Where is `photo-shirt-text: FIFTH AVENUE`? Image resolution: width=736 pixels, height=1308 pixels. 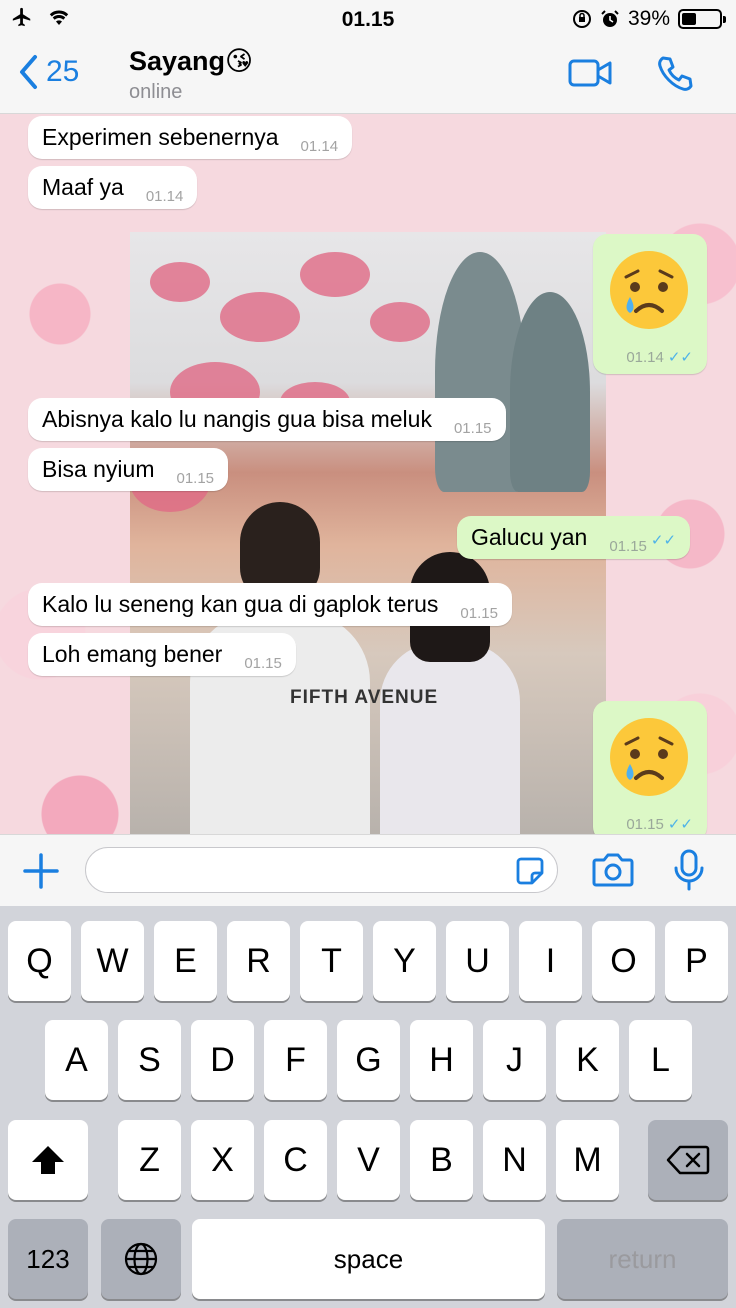
photo-shirt-text: FIFTH AVENUE is located at coordinates (364, 697).